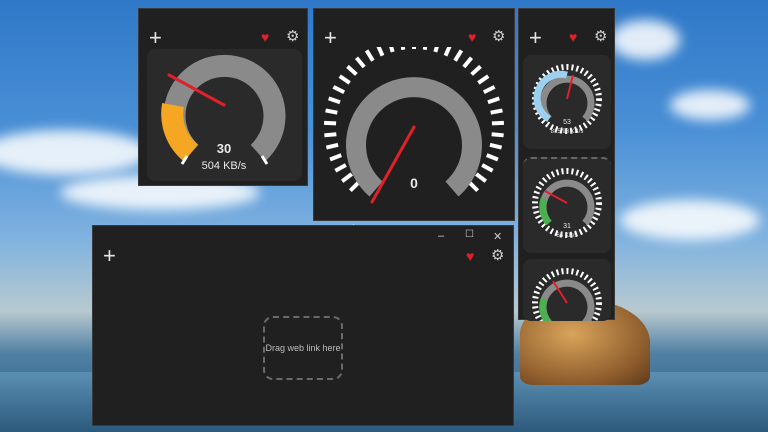 The height and width of the screenshot is (432, 768). What do you see at coordinates (414, 137) in the screenshot?
I see `gauge-track` at bounding box center [414, 137].